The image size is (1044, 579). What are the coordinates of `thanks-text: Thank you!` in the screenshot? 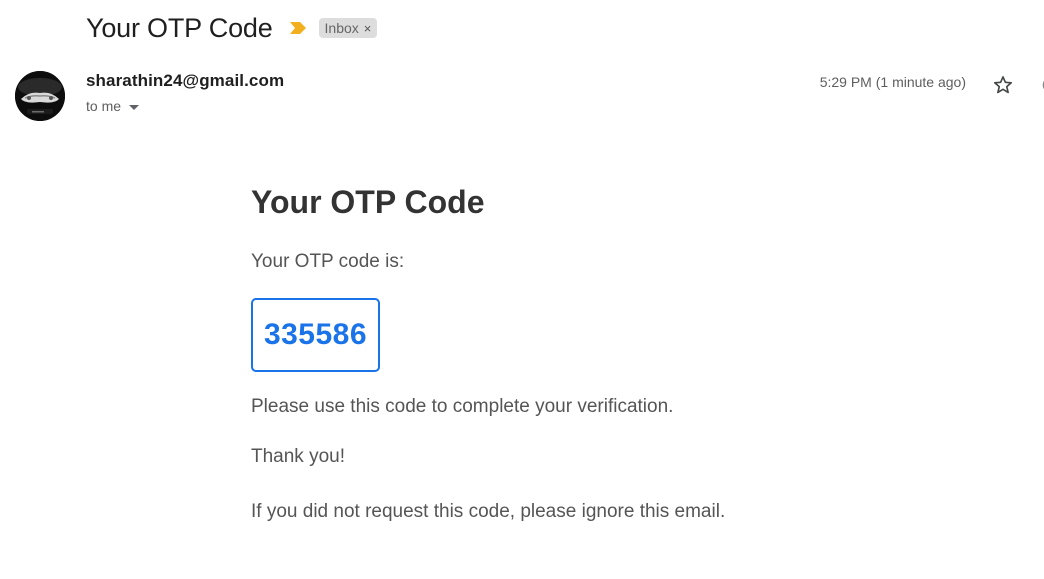 It's located at (298, 456).